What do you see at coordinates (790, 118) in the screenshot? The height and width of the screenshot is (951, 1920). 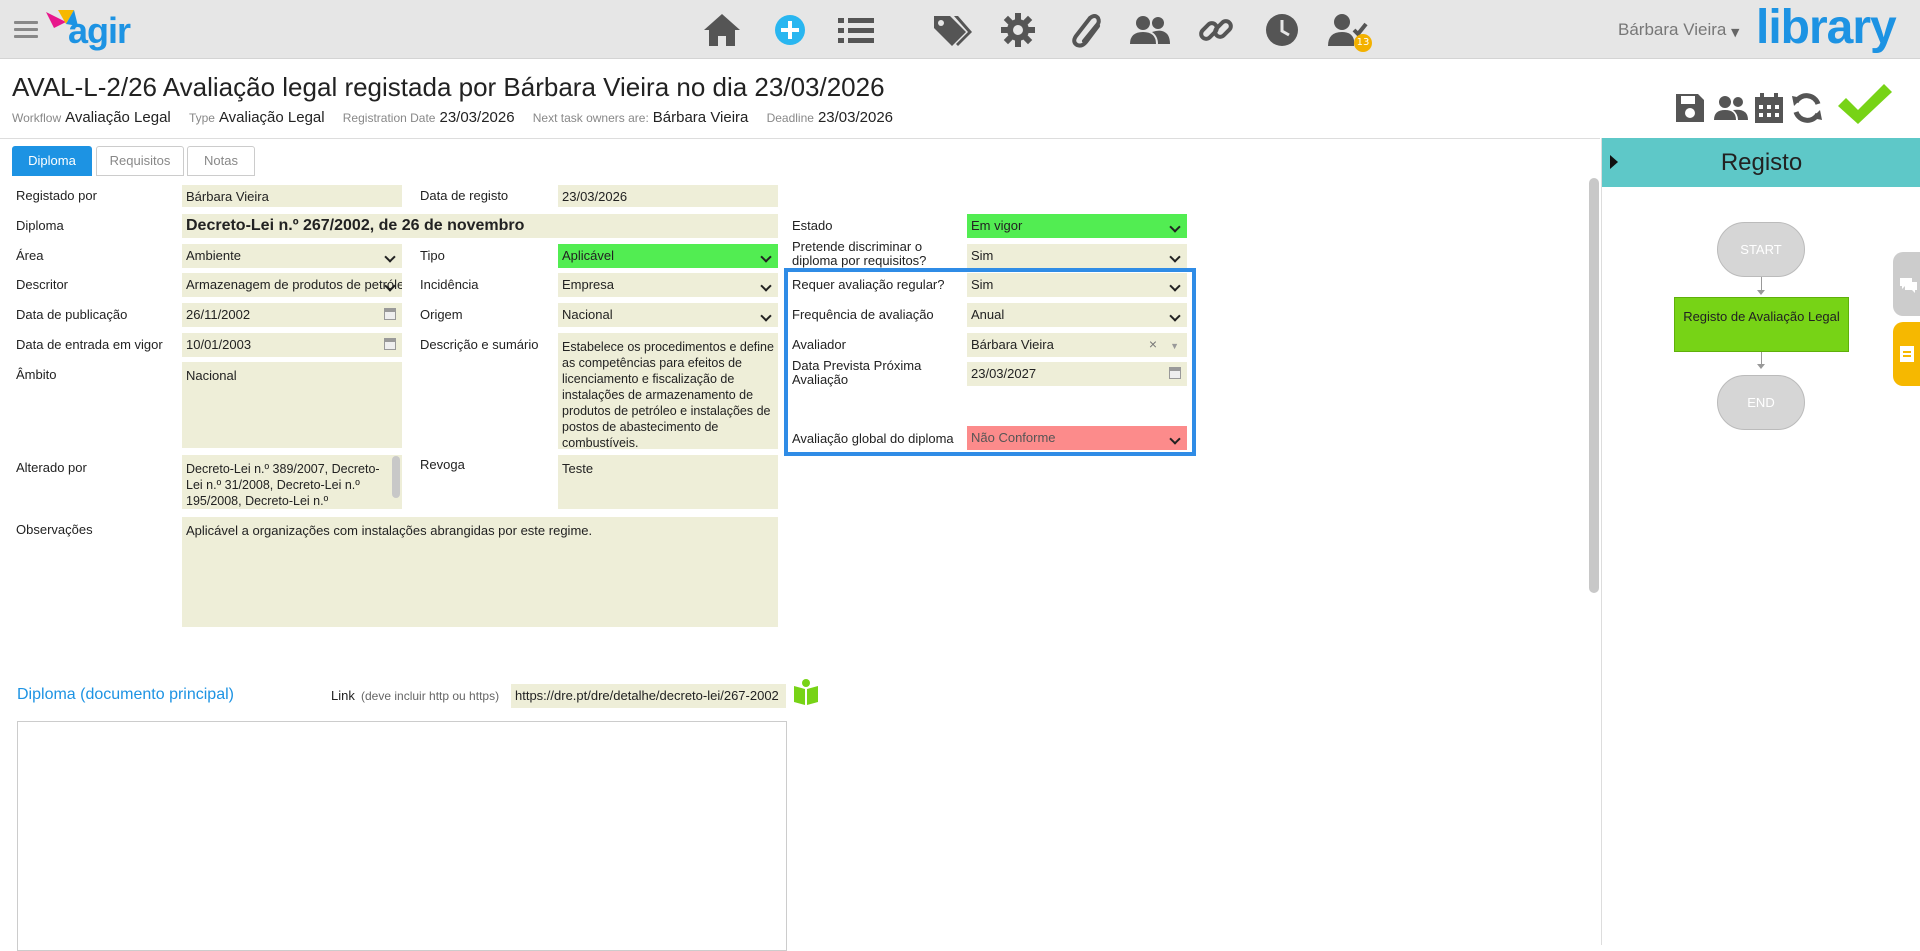 I see `meta-label: Deadline` at bounding box center [790, 118].